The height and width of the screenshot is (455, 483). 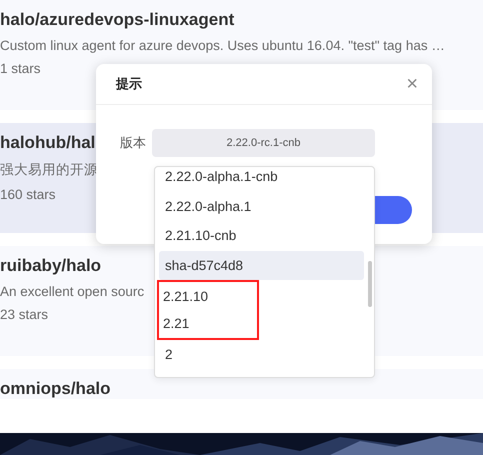 I want to click on repo-description: 强大易用的开源, so click(x=49, y=170).